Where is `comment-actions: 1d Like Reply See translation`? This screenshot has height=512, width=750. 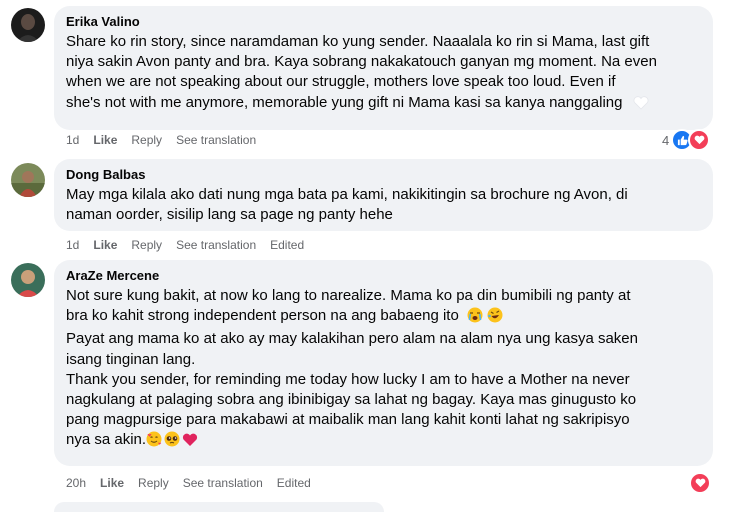 comment-actions: 1d Like Reply See translation is located at coordinates (168, 140).